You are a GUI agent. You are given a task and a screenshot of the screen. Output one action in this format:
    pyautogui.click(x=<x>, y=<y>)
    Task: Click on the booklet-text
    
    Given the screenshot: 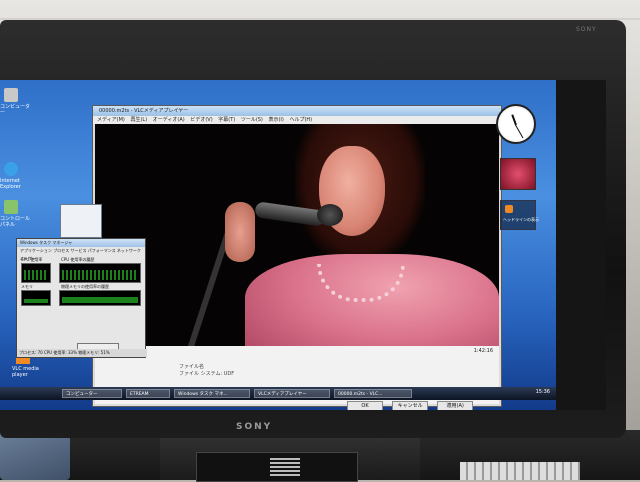 What is the action you would take?
    pyautogui.click(x=285, y=467)
    